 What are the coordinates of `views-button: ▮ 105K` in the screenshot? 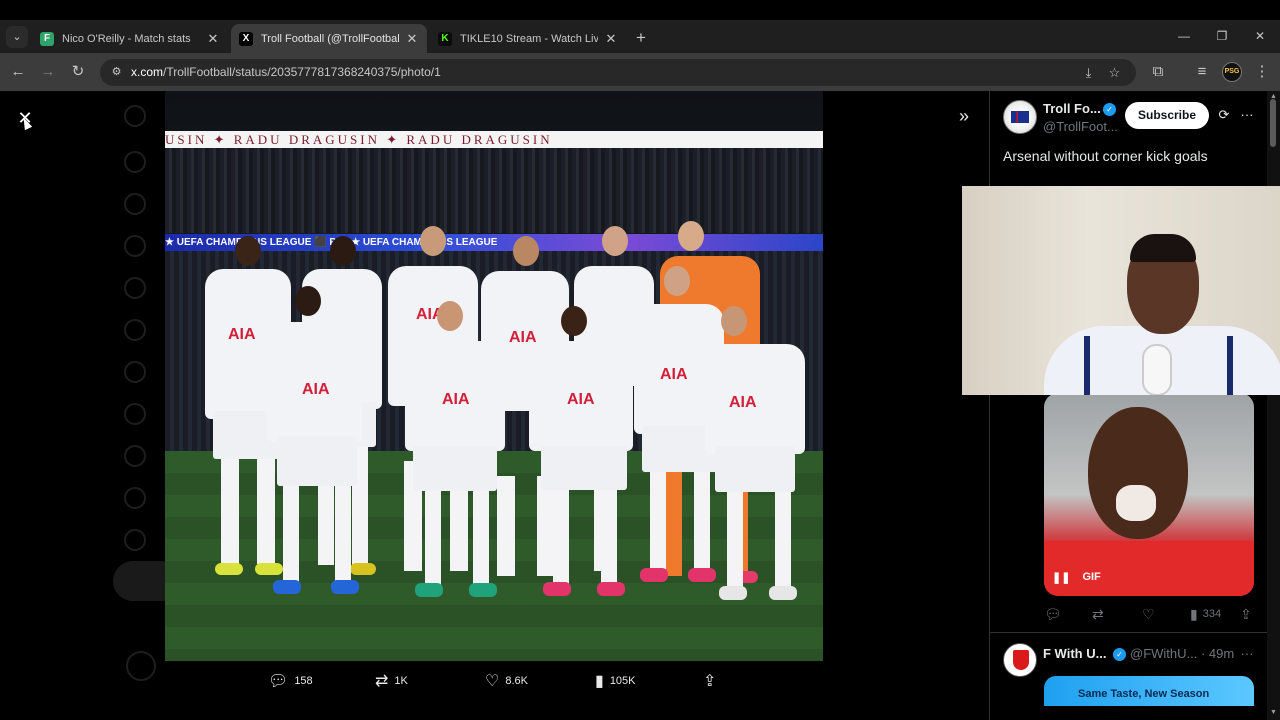 It's located at (615, 681).